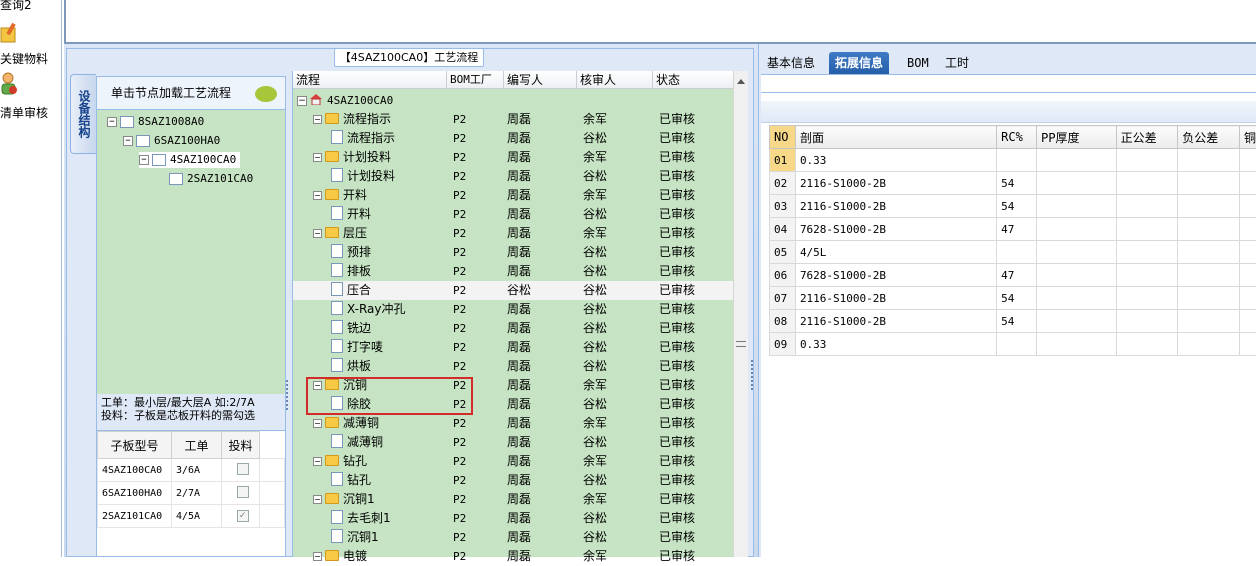 The image size is (1256, 566). What do you see at coordinates (24, 58) in the screenshot?
I see `nav-item-key-materials: 关键物料` at bounding box center [24, 58].